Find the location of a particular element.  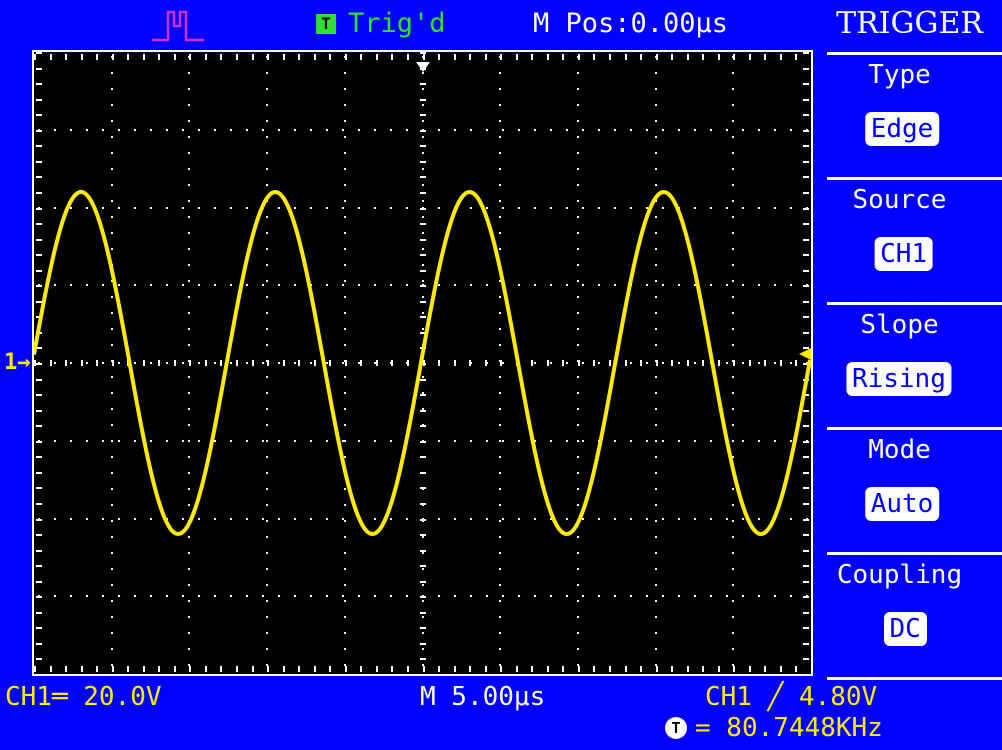

menu-item-source: Source CH1 is located at coordinates (909, 239).